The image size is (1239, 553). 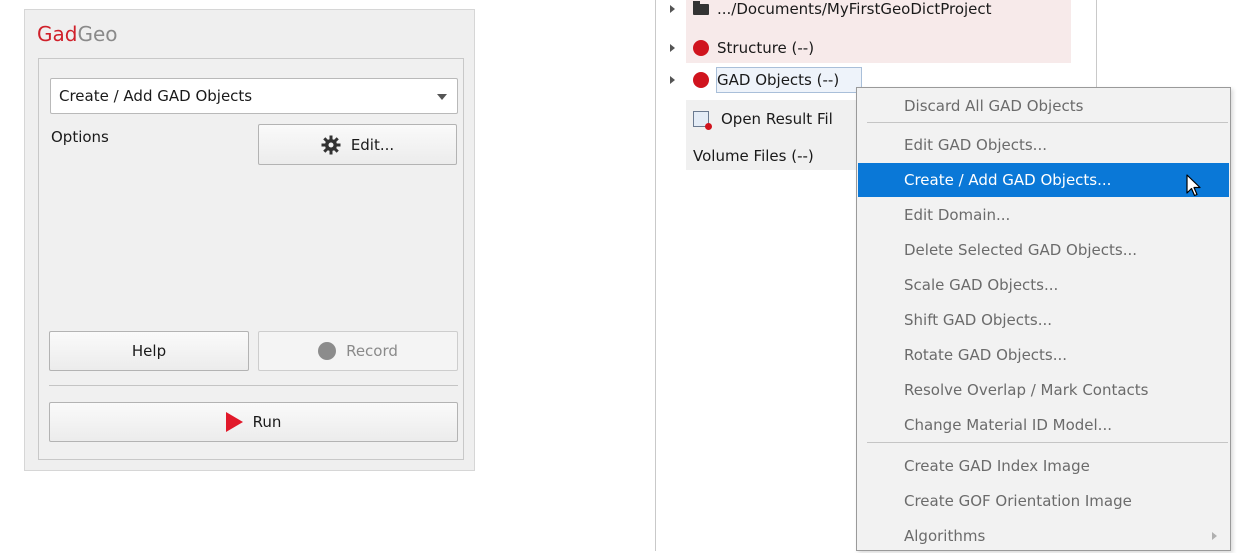 What do you see at coordinates (156, 96) in the screenshot?
I see `command-combobox-value: Create / Add GAD Objects` at bounding box center [156, 96].